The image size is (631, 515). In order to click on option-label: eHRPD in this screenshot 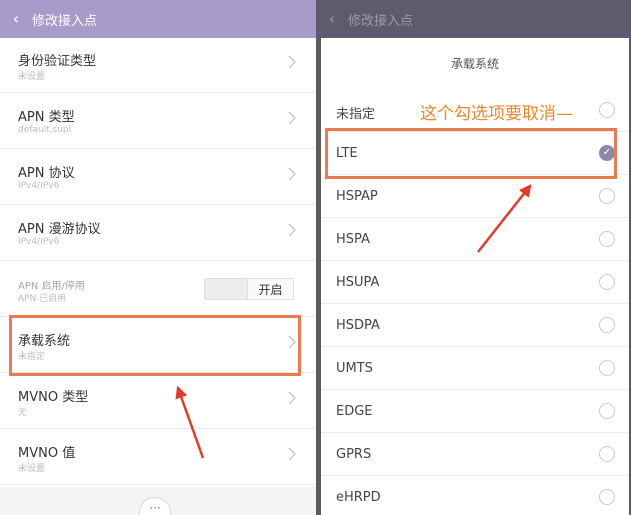, I will do `click(358, 497)`.